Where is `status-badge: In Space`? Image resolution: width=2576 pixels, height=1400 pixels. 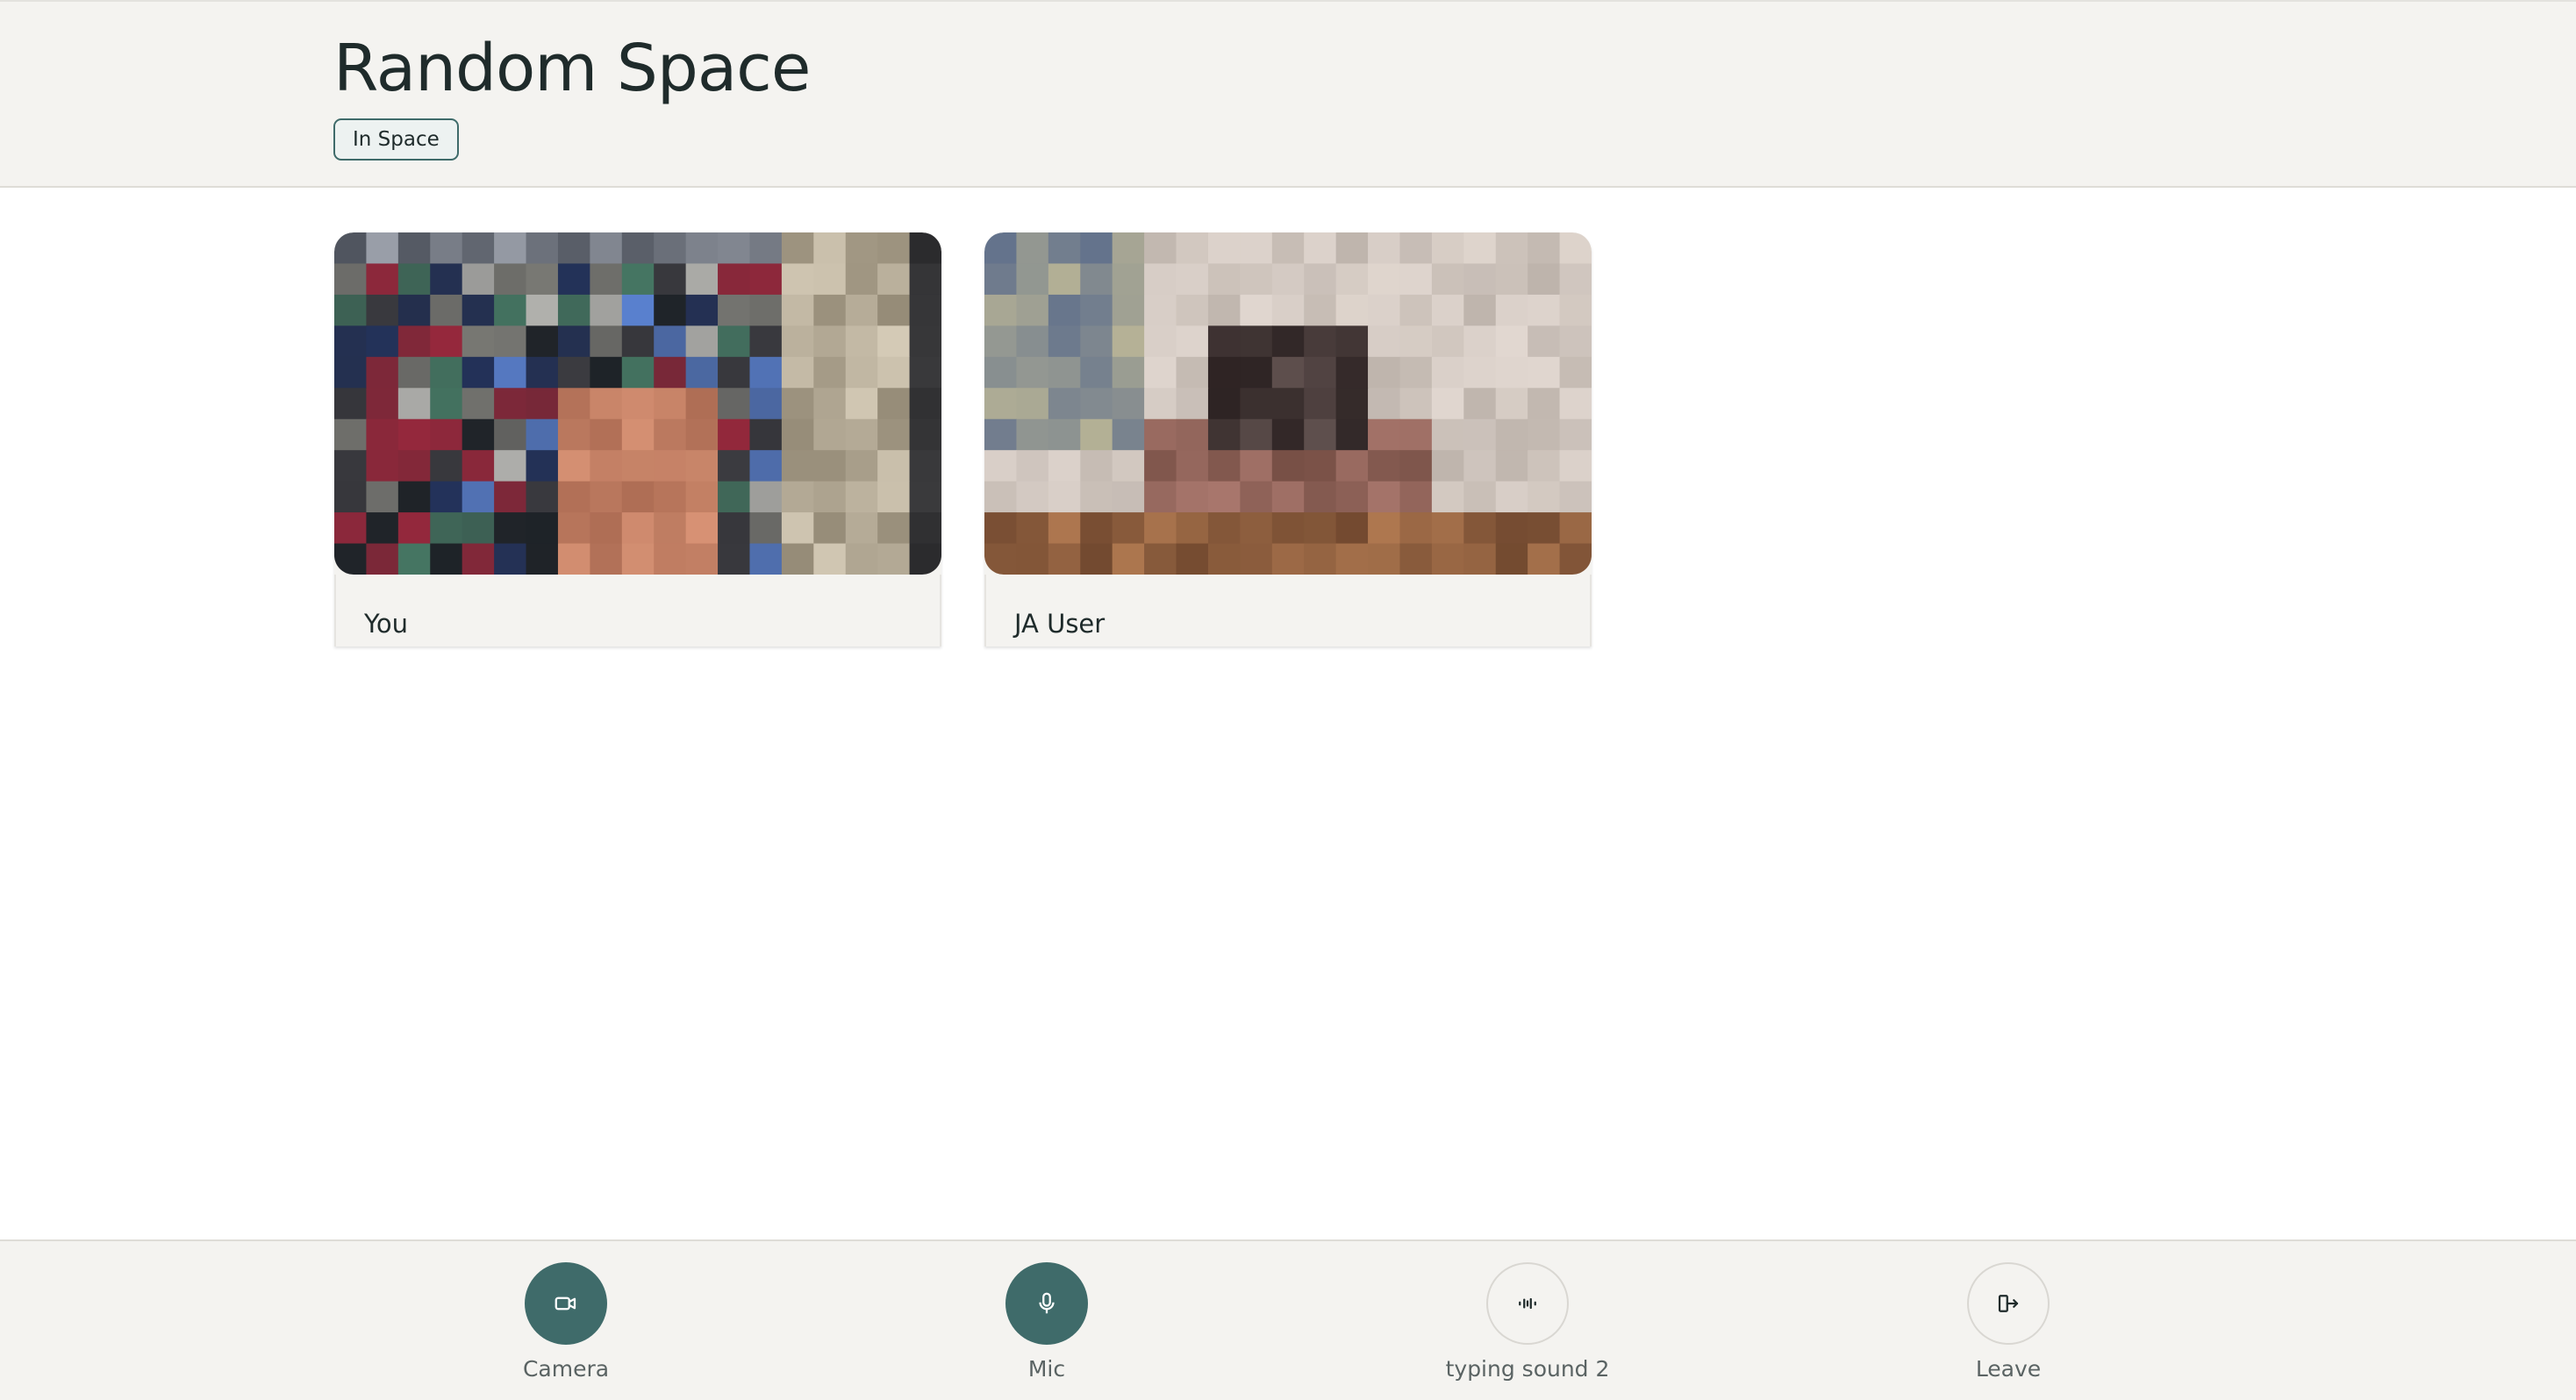
status-badge: In Space is located at coordinates (396, 139).